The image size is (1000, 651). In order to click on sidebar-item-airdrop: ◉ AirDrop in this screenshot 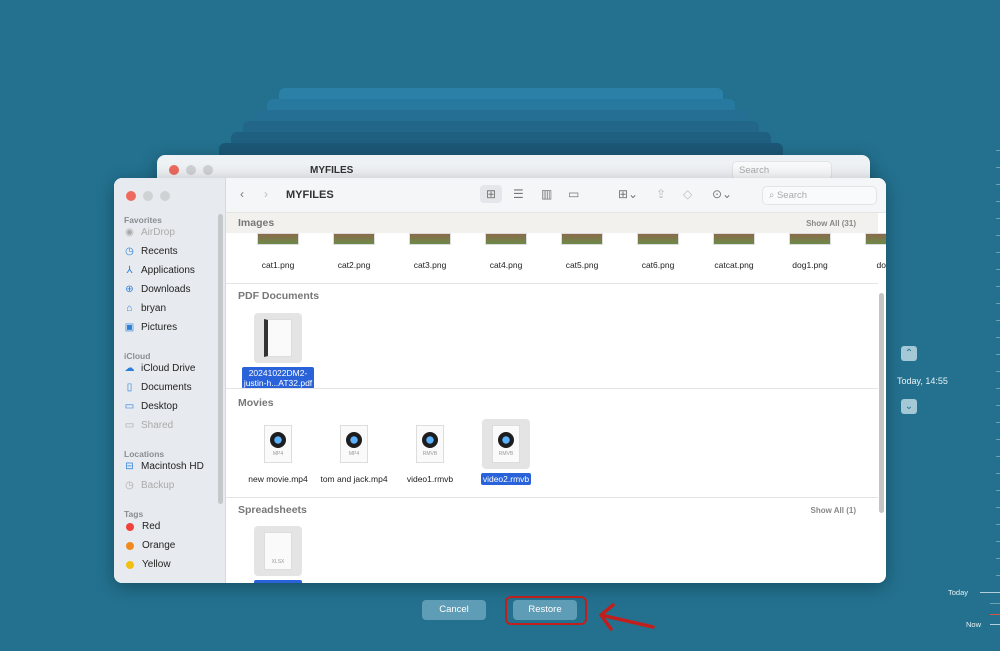, I will do `click(149, 232)`.